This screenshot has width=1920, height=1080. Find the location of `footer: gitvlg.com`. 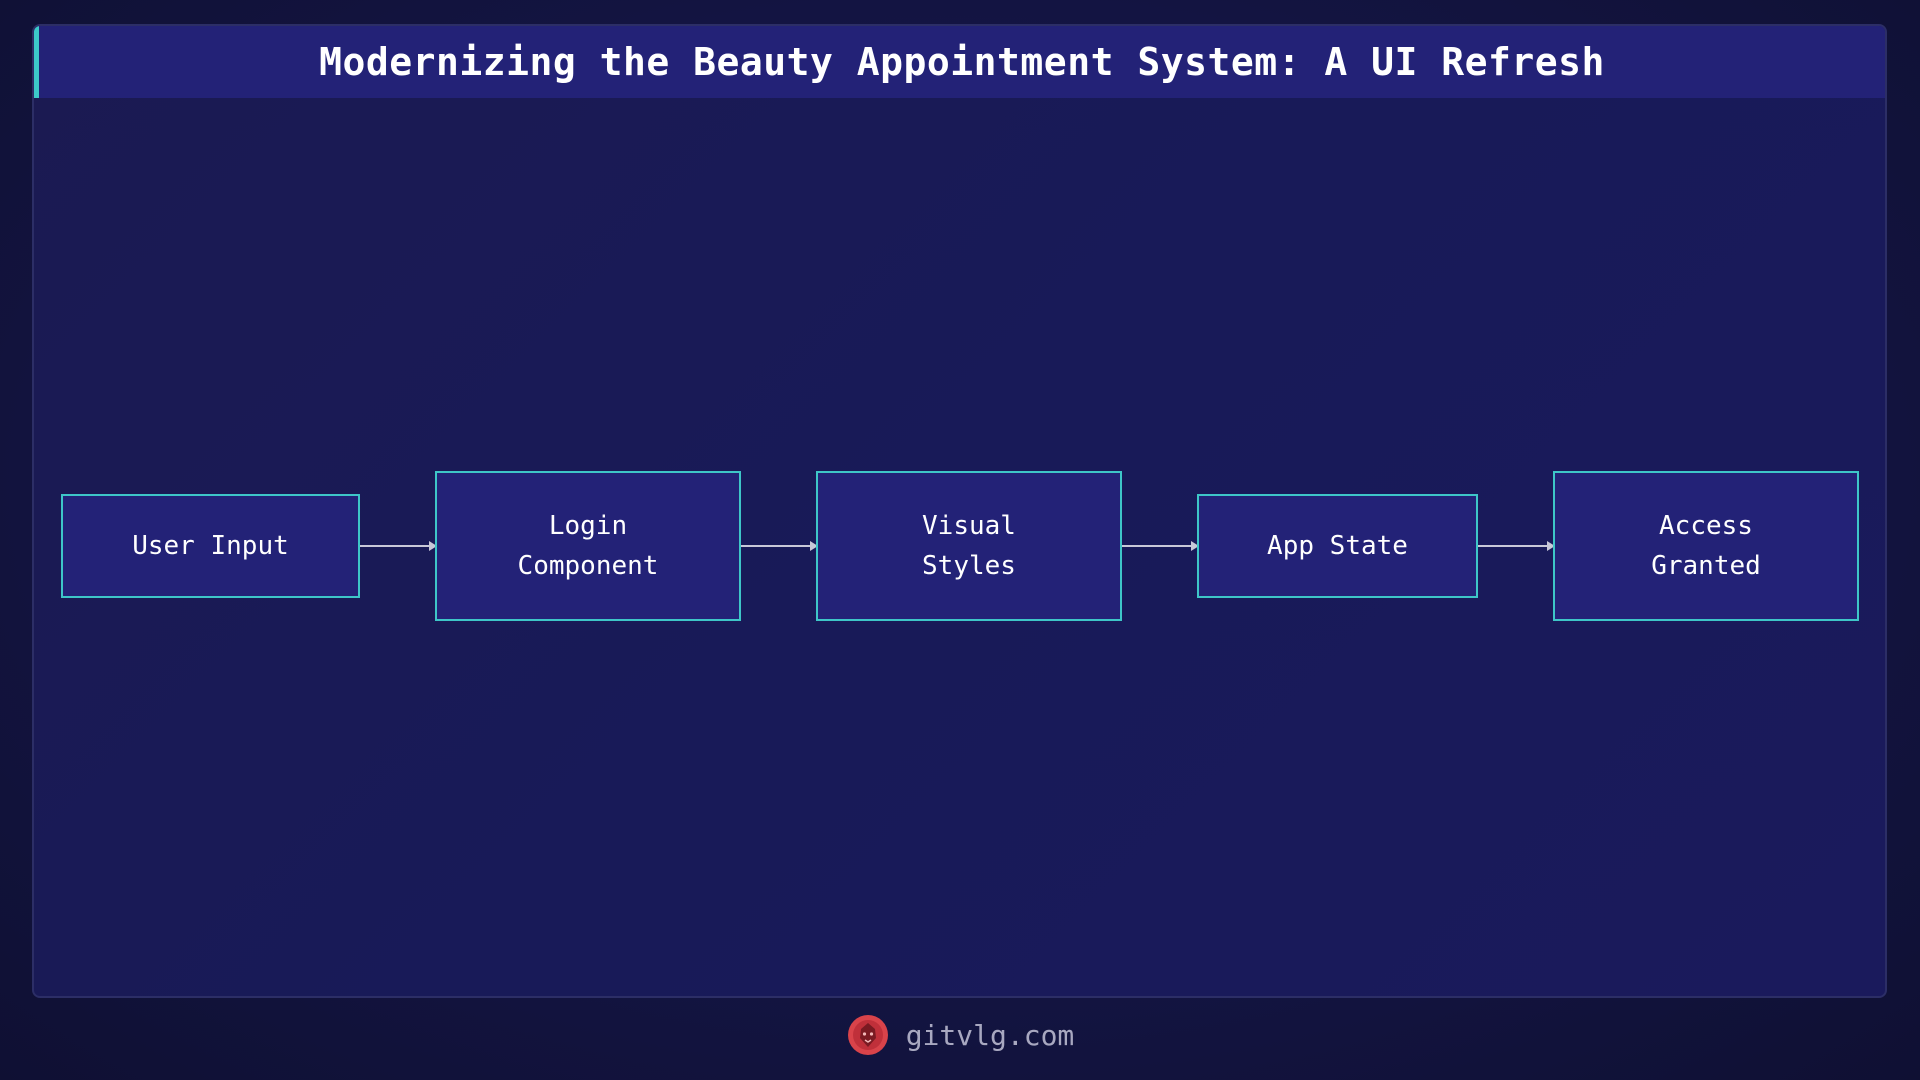

footer: gitvlg.com is located at coordinates (960, 1035).